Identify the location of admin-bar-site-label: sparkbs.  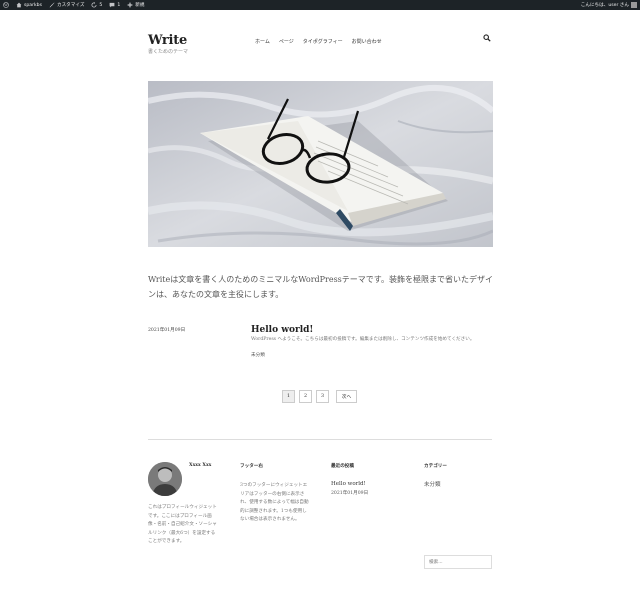
(33, 5).